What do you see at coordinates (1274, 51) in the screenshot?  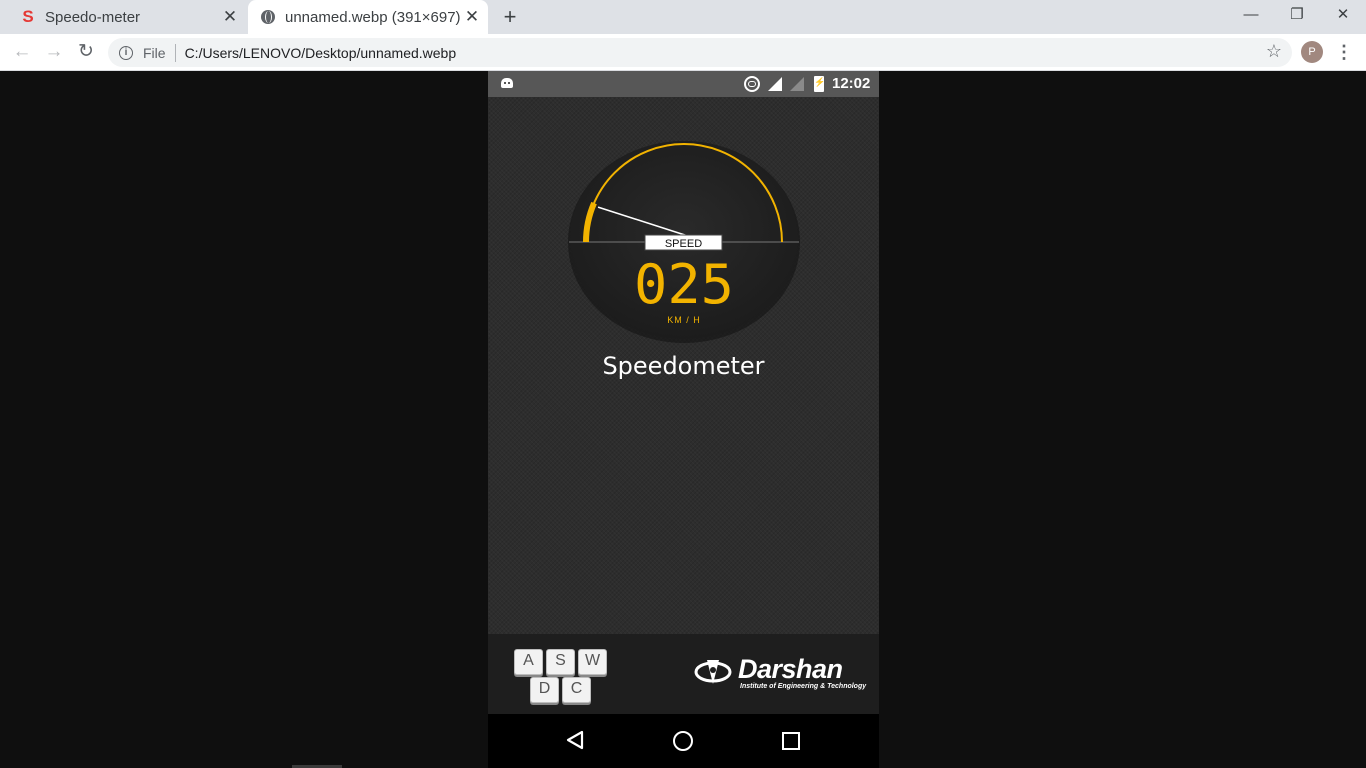 I see `bookmark-star-icon: ☆` at bounding box center [1274, 51].